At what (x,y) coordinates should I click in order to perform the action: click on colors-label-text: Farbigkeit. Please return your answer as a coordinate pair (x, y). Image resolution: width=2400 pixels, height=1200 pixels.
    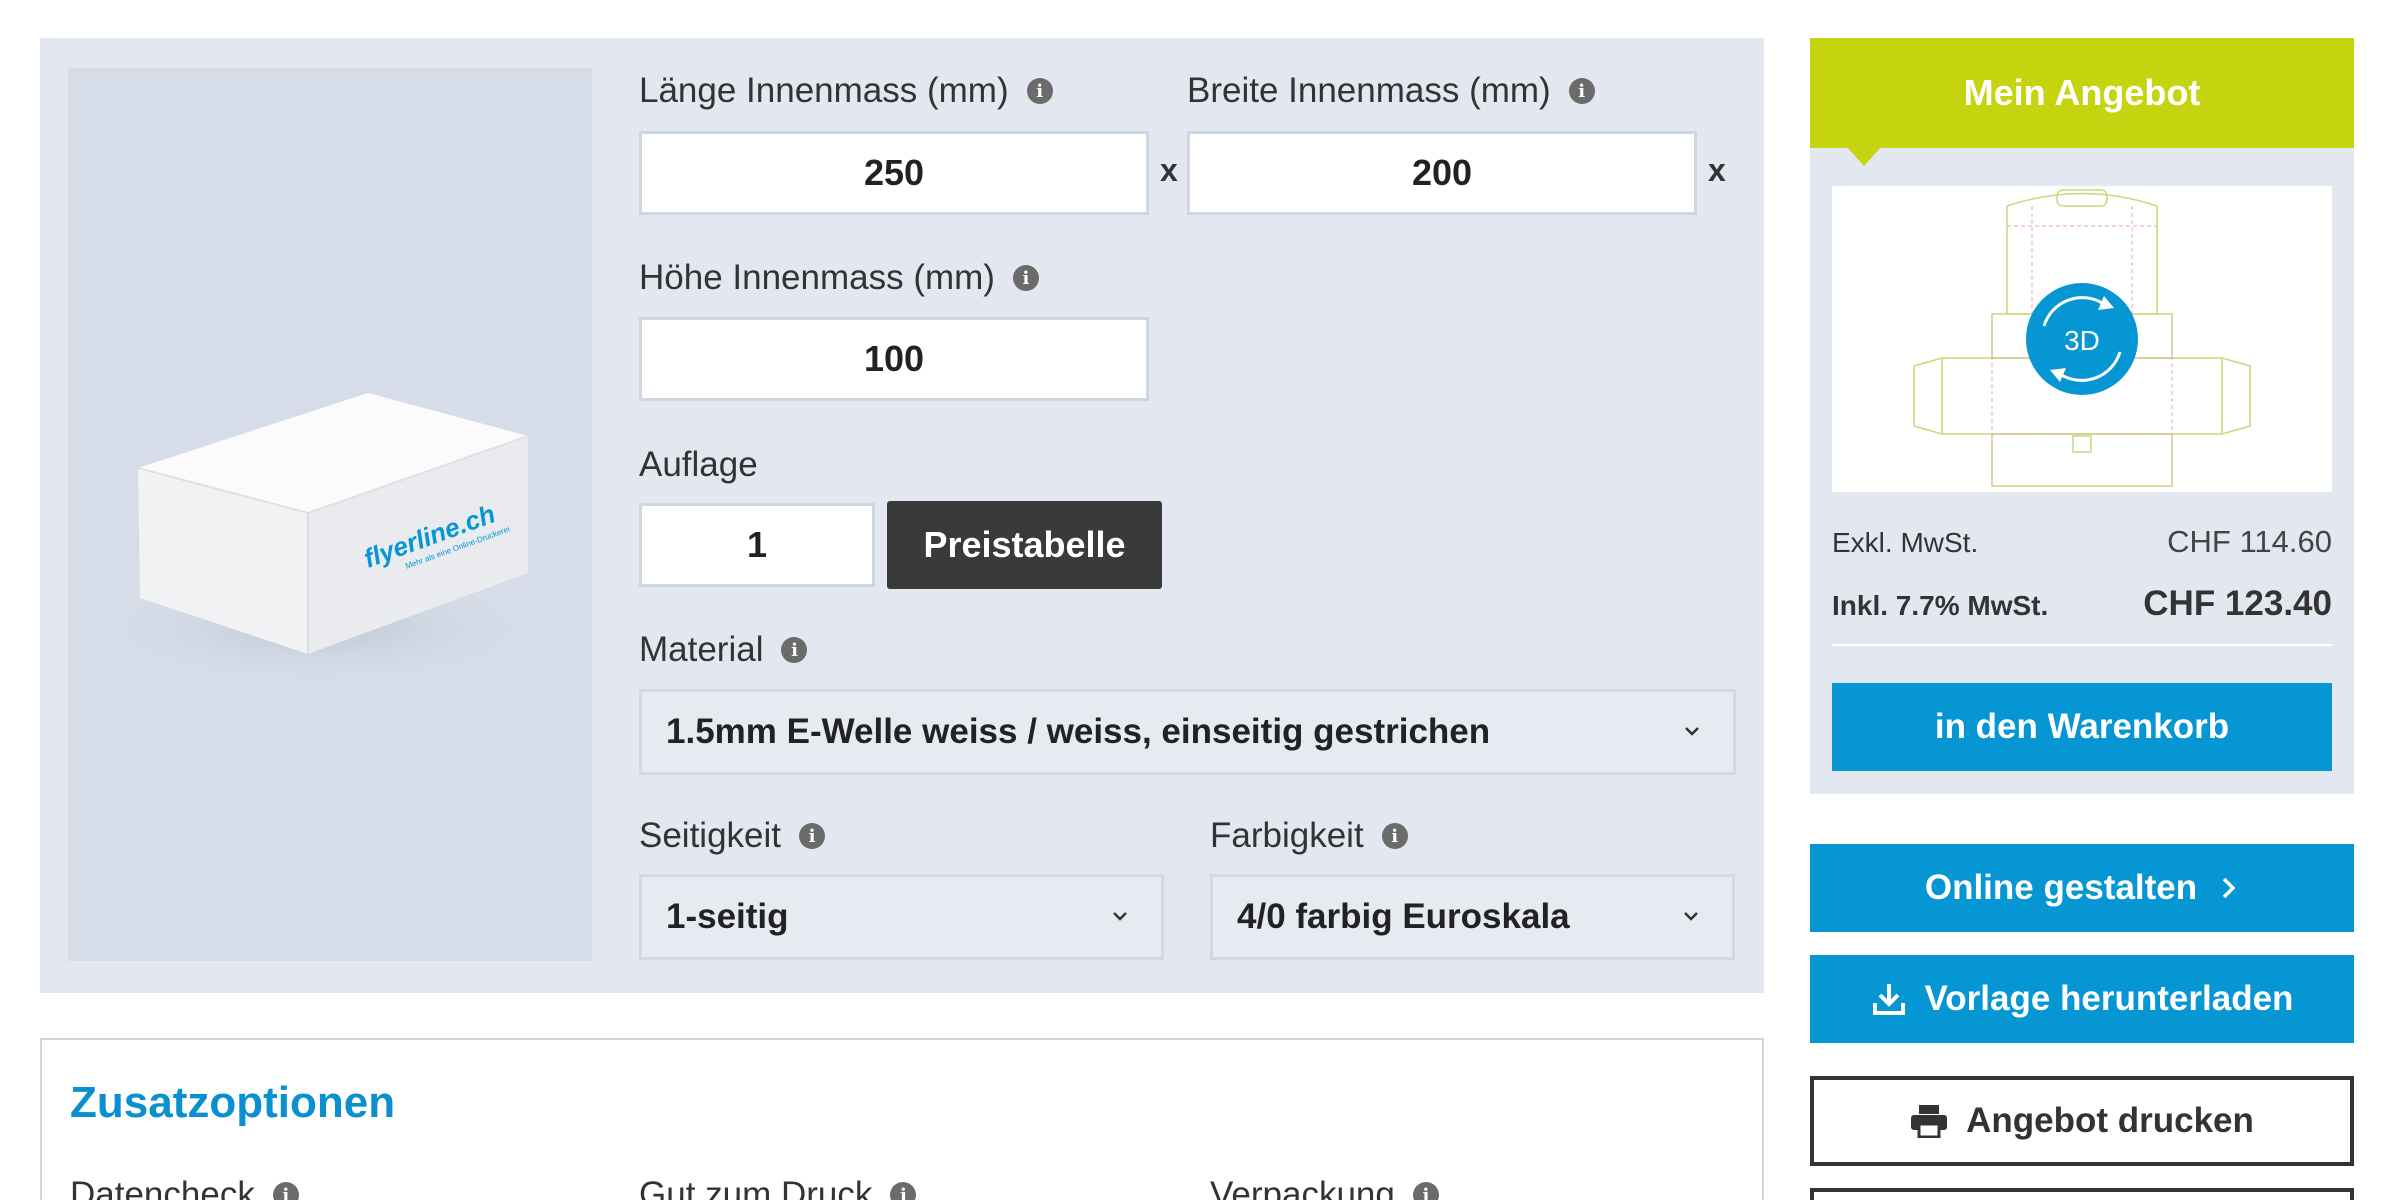
    Looking at the image, I should click on (1287, 835).